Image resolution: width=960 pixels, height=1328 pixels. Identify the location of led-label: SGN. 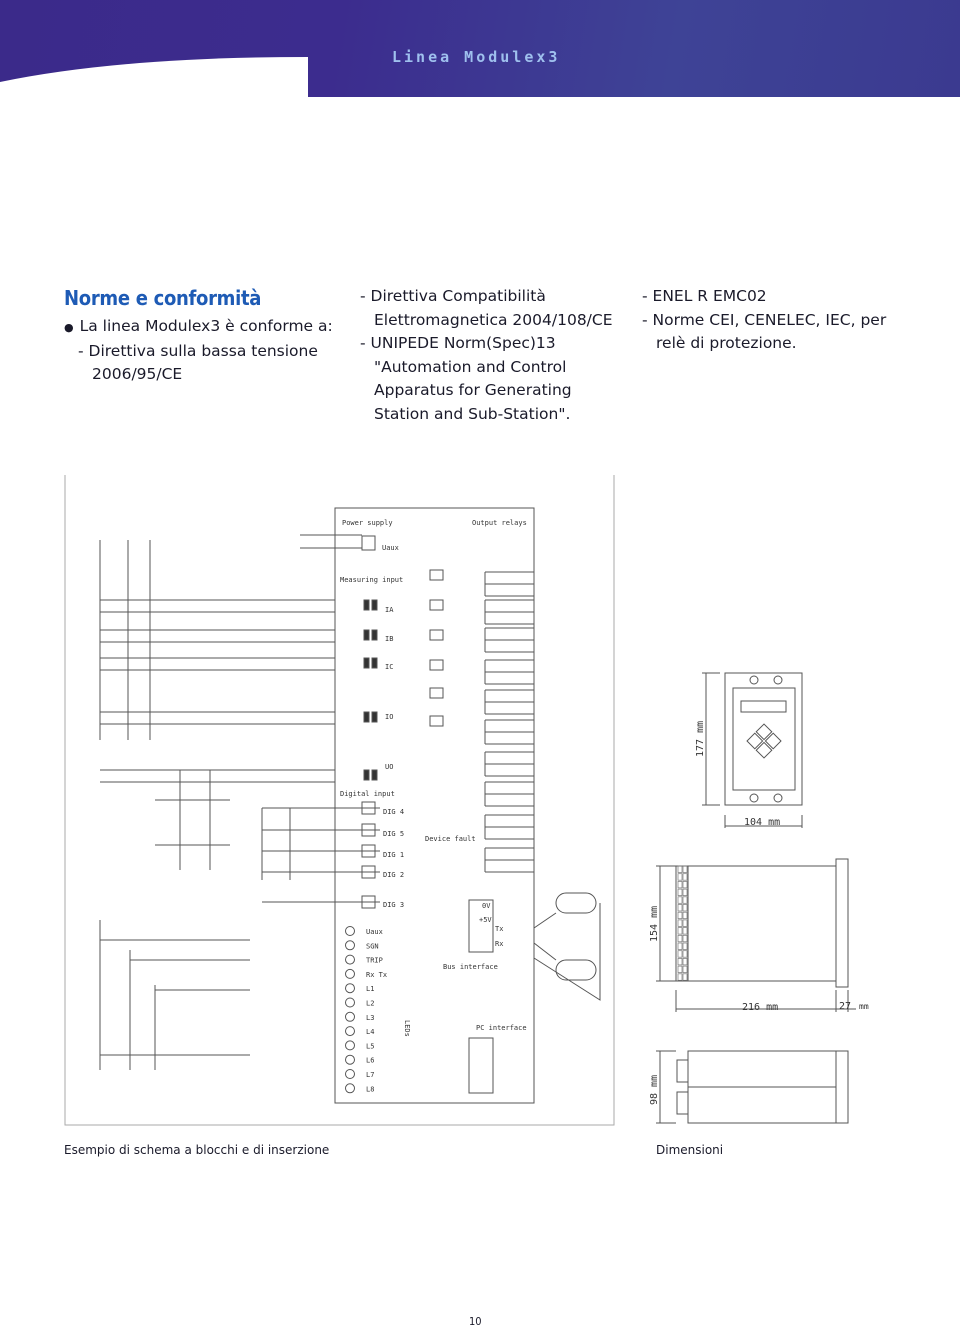
(372, 946).